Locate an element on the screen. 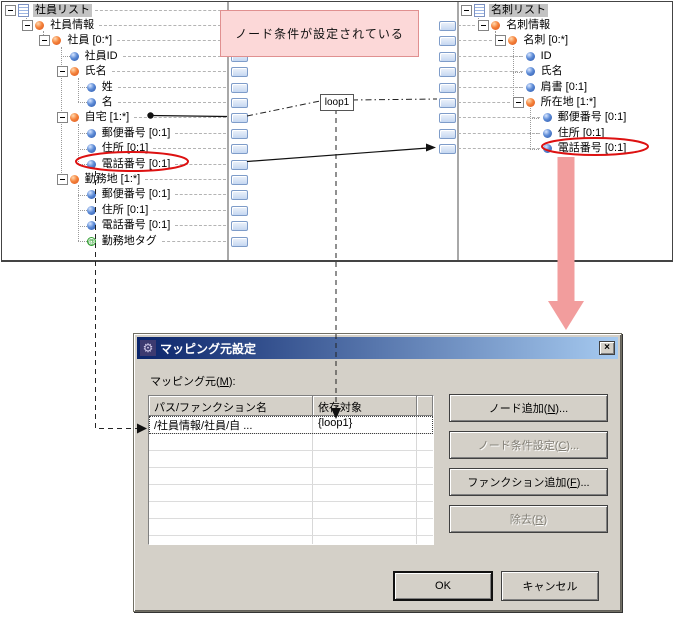 Image resolution: width=680 pixels, height=624 pixels. close-button: × is located at coordinates (607, 348).